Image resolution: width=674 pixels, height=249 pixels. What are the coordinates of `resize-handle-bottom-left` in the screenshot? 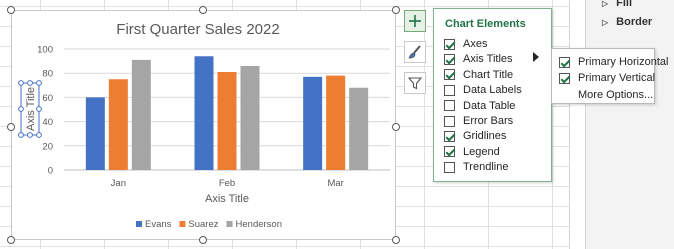 It's located at (11, 240).